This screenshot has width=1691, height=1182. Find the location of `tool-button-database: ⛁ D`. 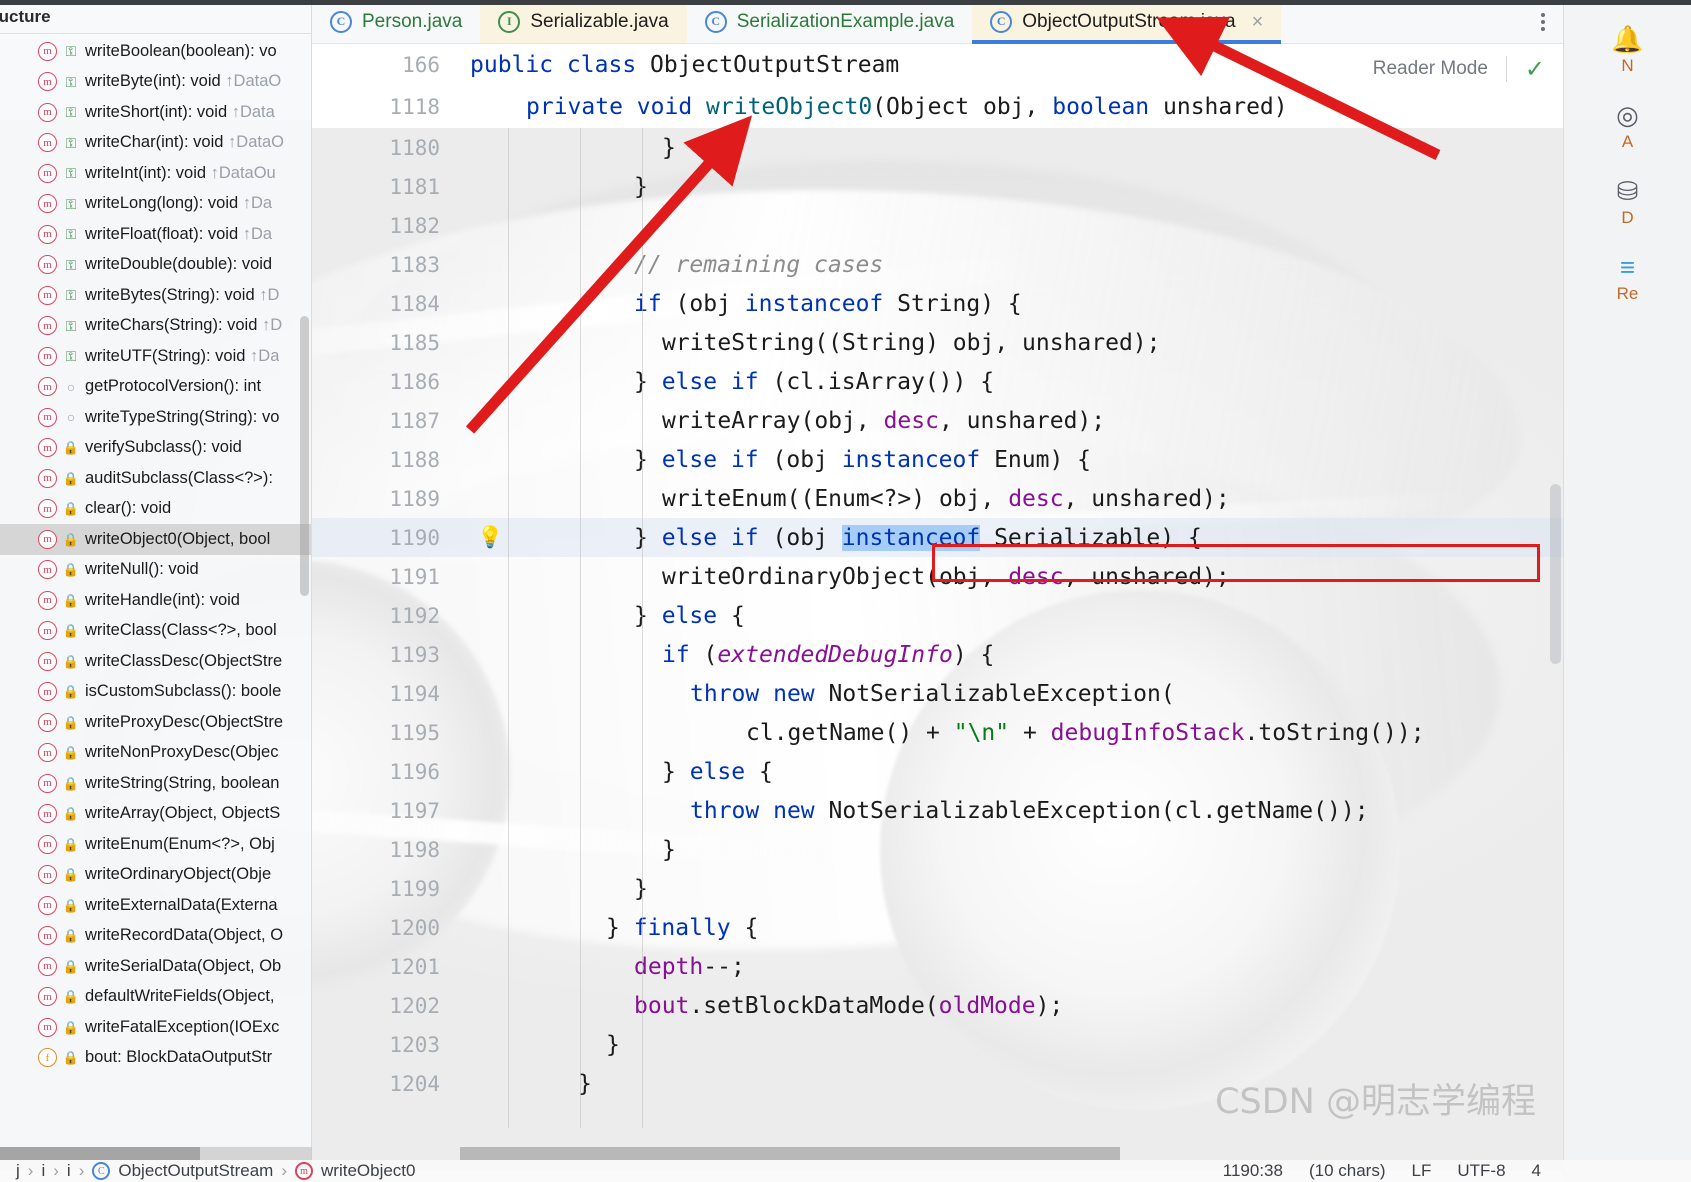

tool-button-database: ⛁ D is located at coordinates (1627, 203).